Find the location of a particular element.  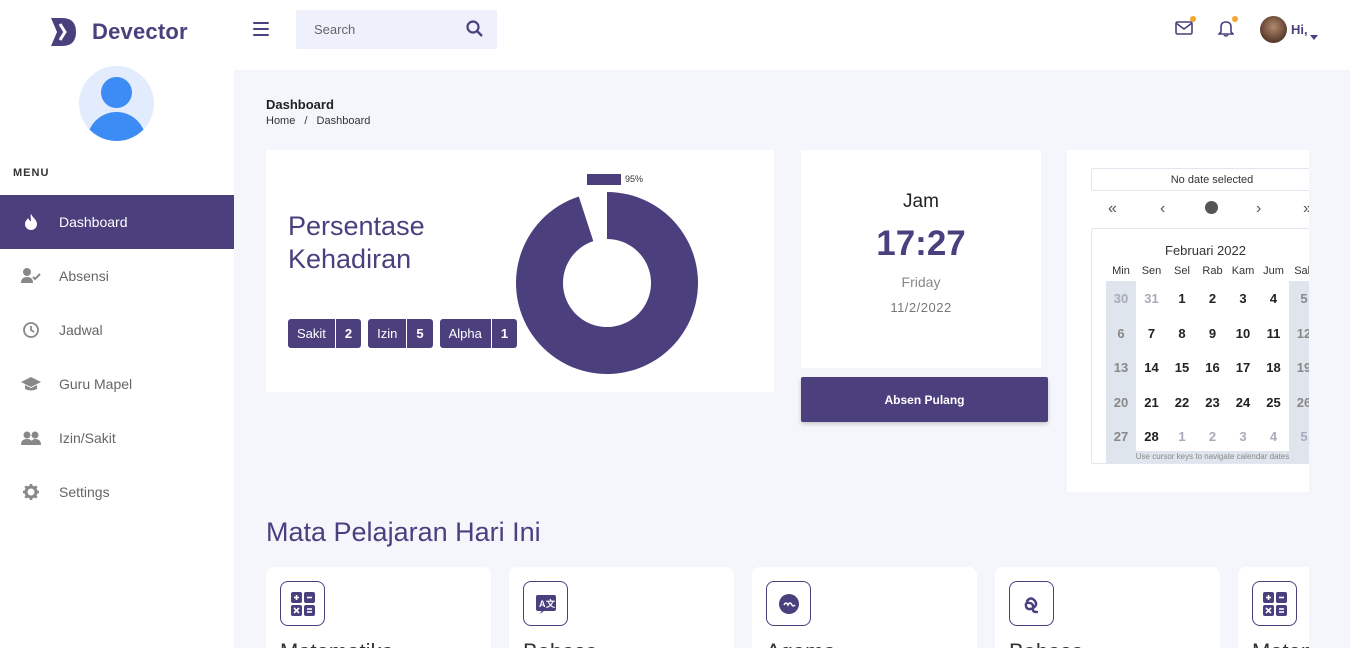

chevron-down-icon is located at coordinates (1314, 36).